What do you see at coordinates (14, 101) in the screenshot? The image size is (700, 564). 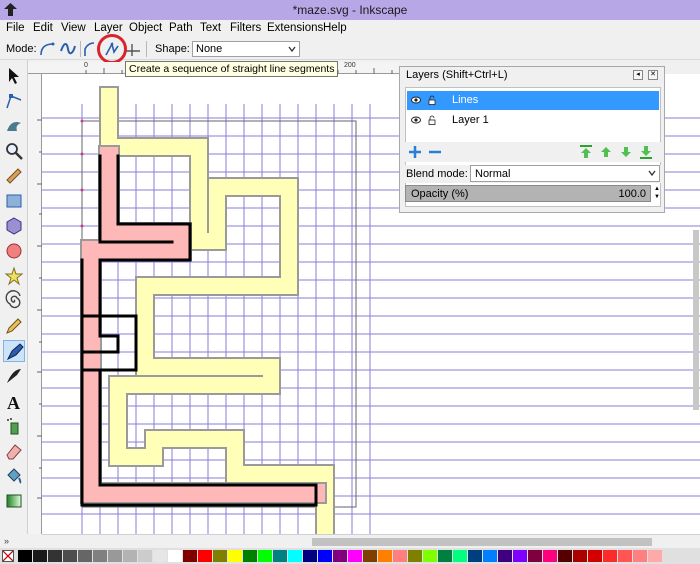 I see `node-tool` at bounding box center [14, 101].